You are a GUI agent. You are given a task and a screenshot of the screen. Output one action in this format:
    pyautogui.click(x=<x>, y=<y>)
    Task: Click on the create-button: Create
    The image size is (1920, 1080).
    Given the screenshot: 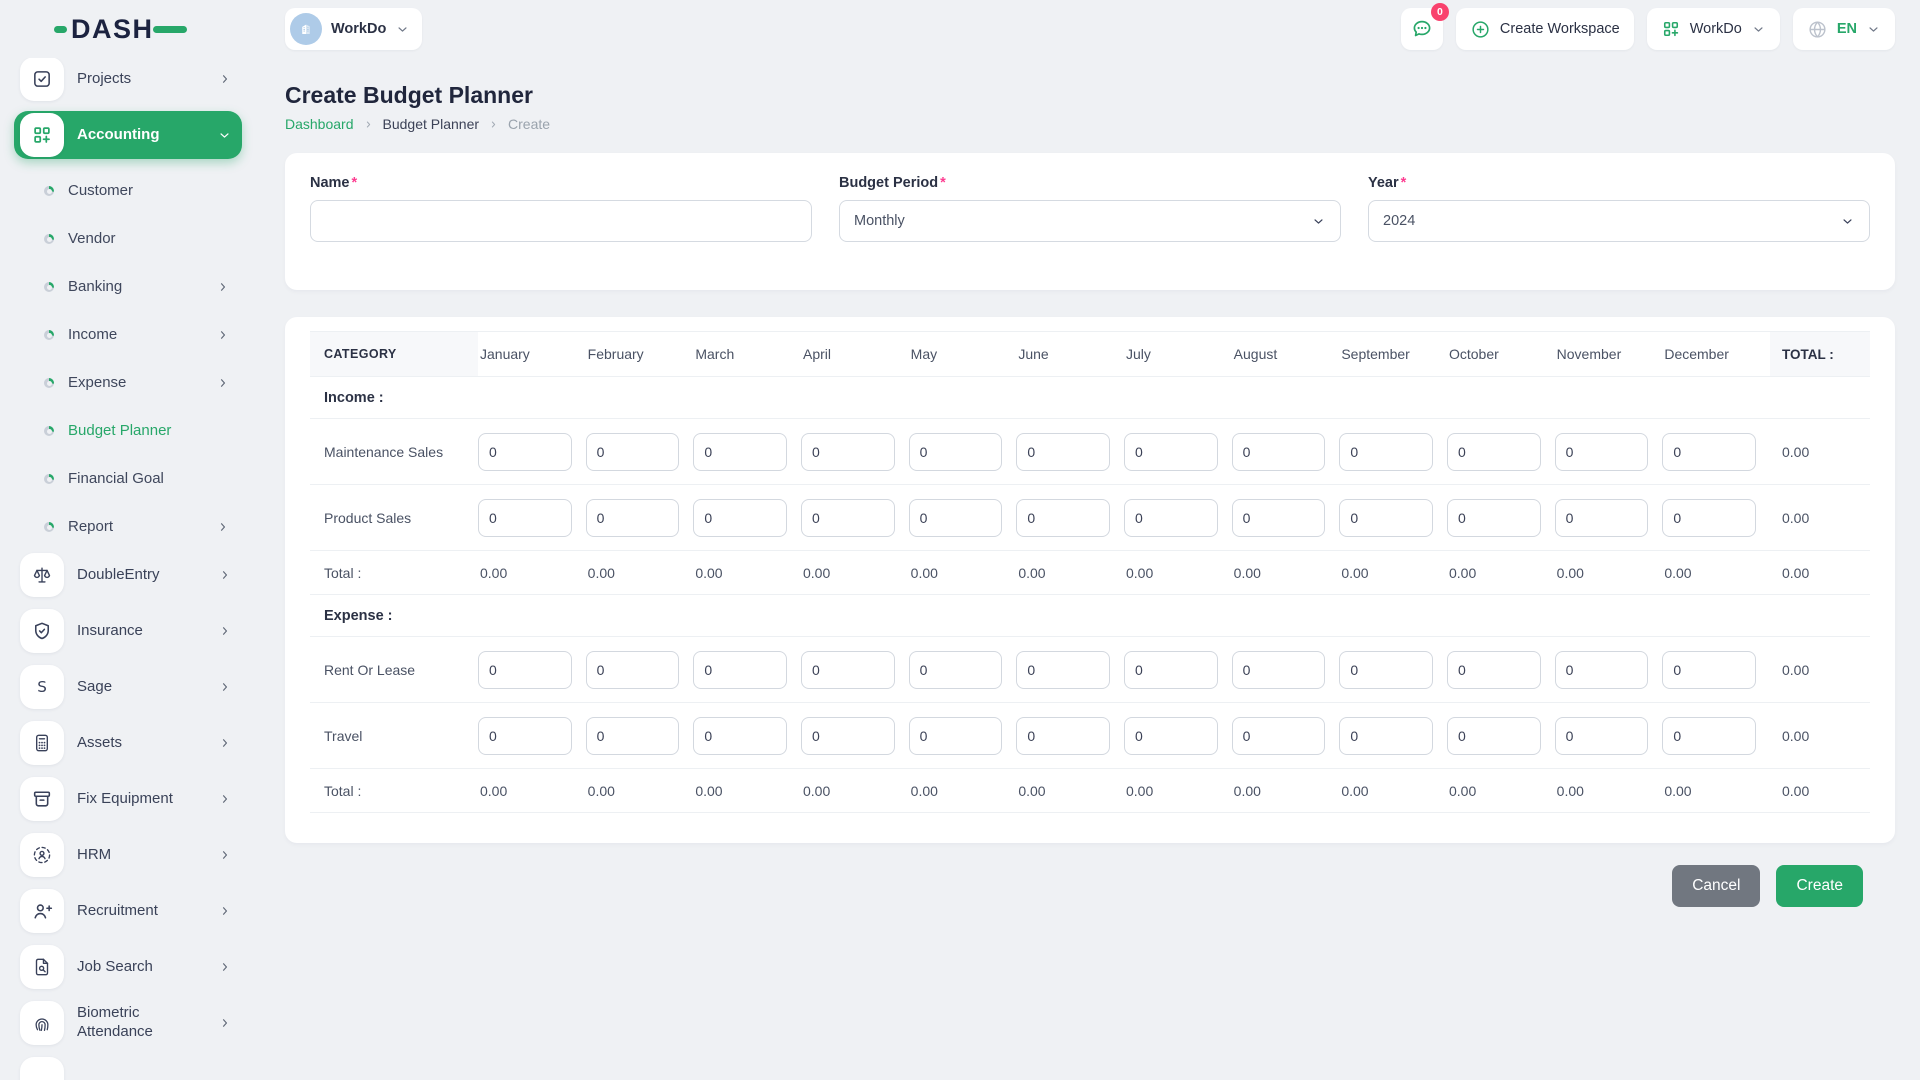 What is the action you would take?
    pyautogui.click(x=1819, y=886)
    